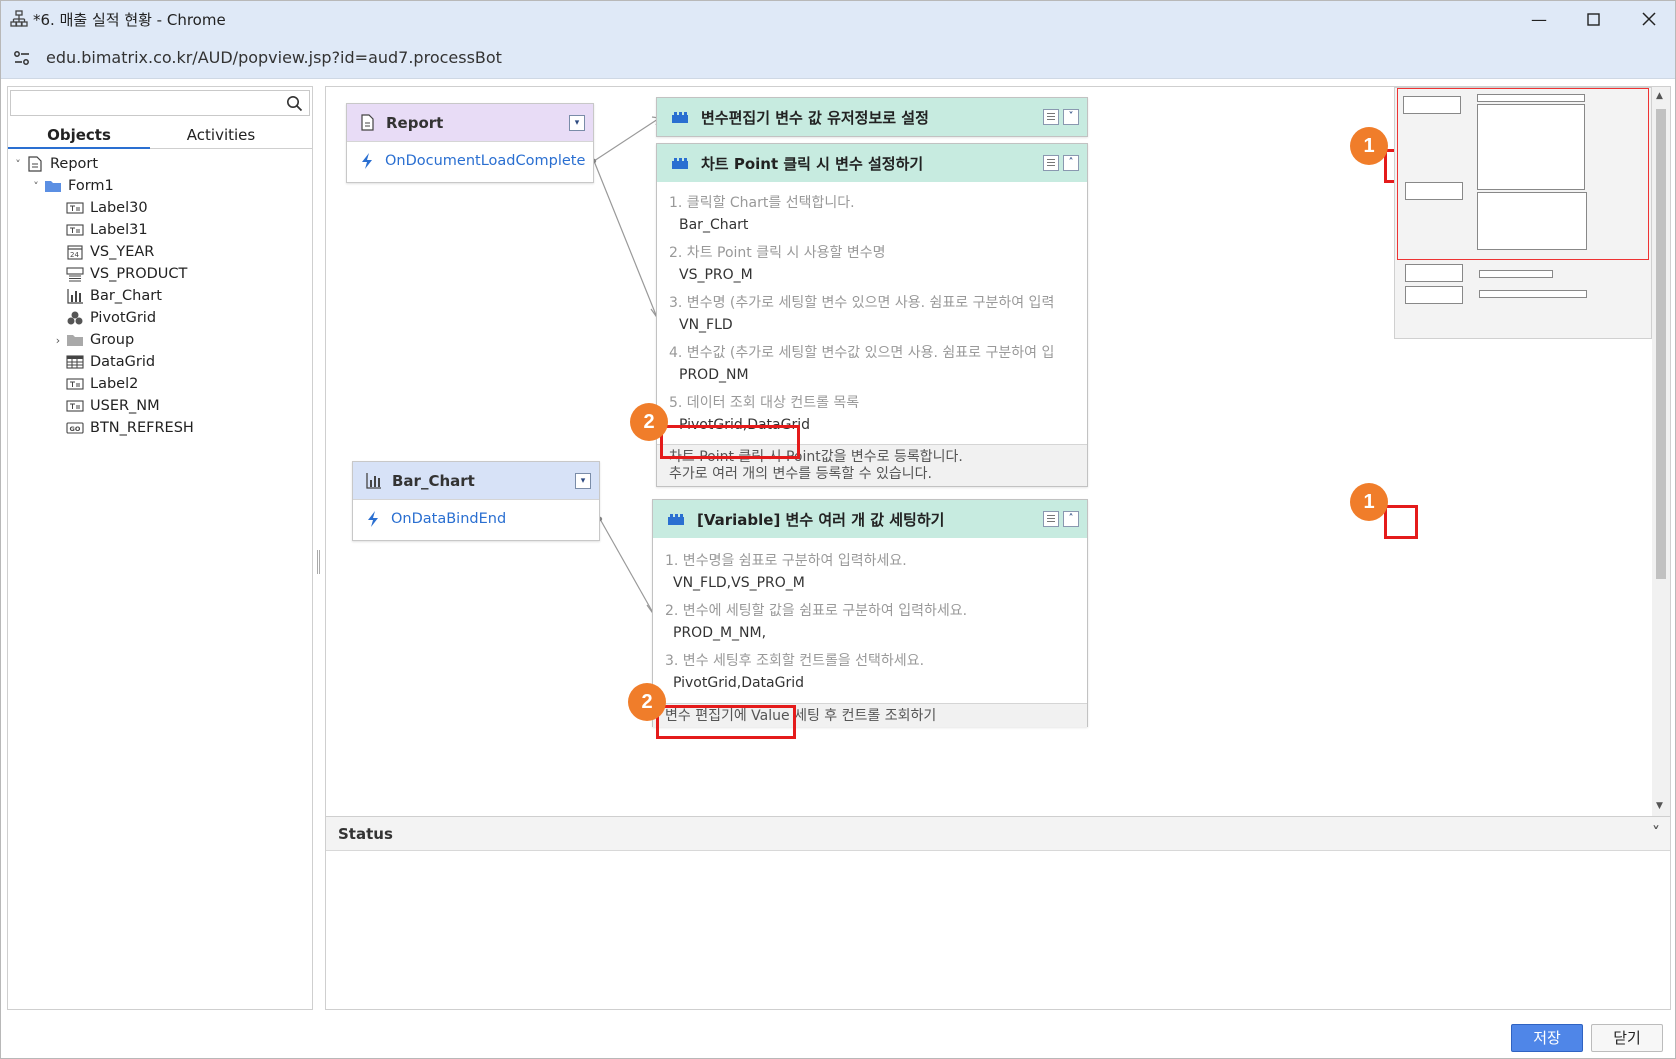 The height and width of the screenshot is (1059, 1676). What do you see at coordinates (716, 275) in the screenshot?
I see `param-value: VS_PRO_M` at bounding box center [716, 275].